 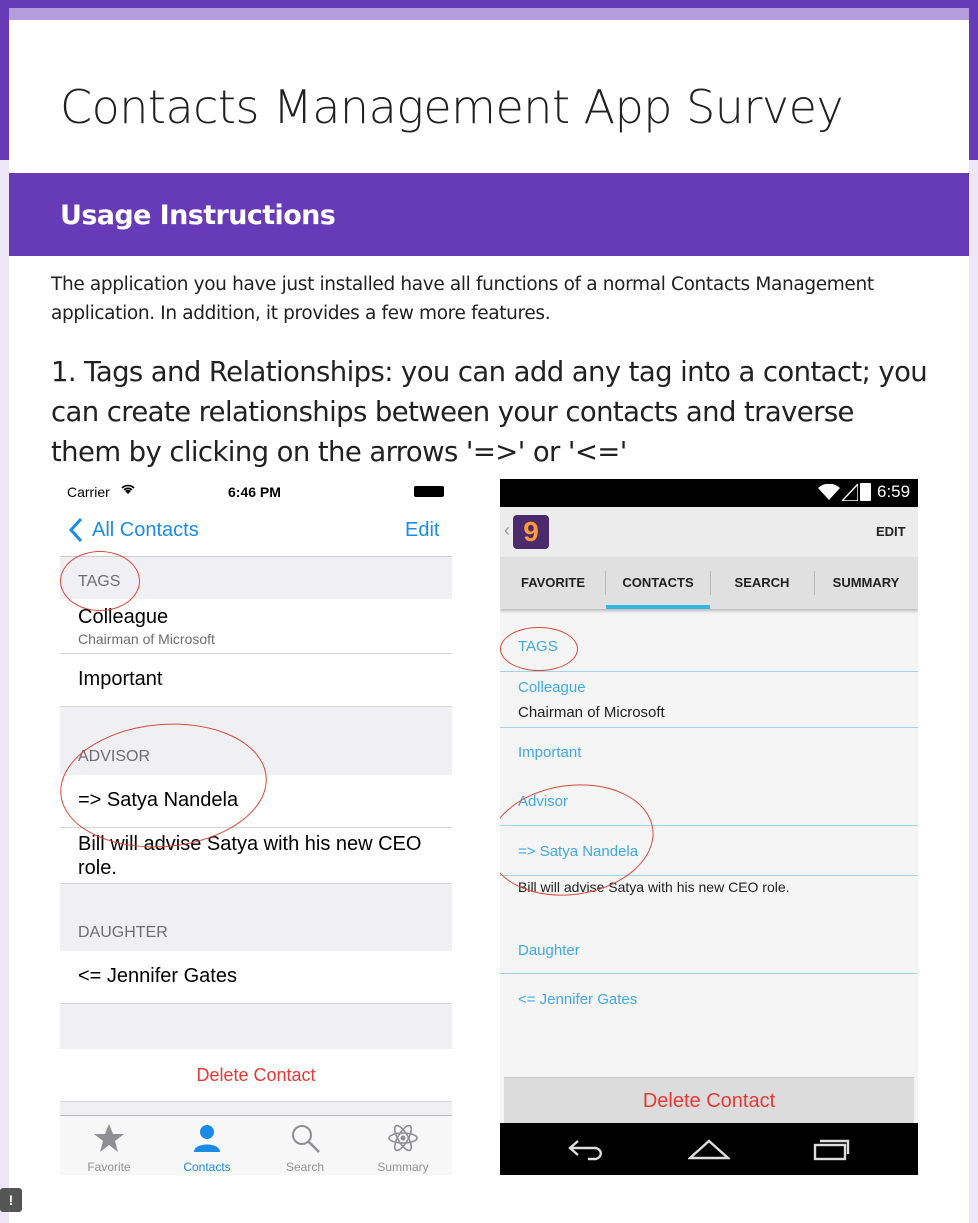 What do you see at coordinates (403, 1167) in the screenshot?
I see `ios-tab-label: Summary` at bounding box center [403, 1167].